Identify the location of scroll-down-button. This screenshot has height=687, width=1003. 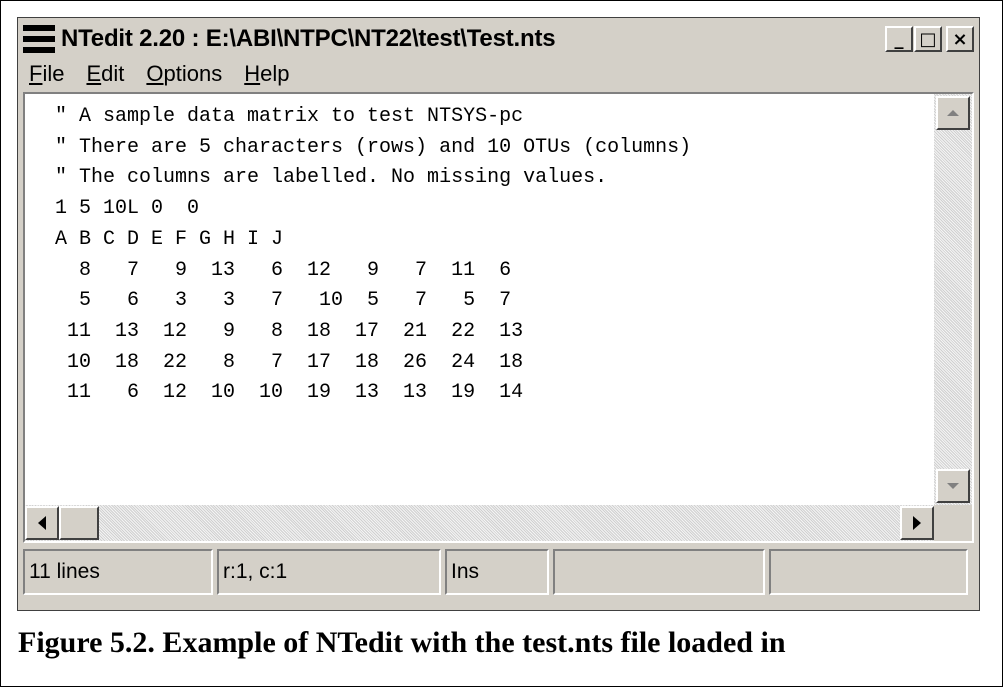
(953, 486).